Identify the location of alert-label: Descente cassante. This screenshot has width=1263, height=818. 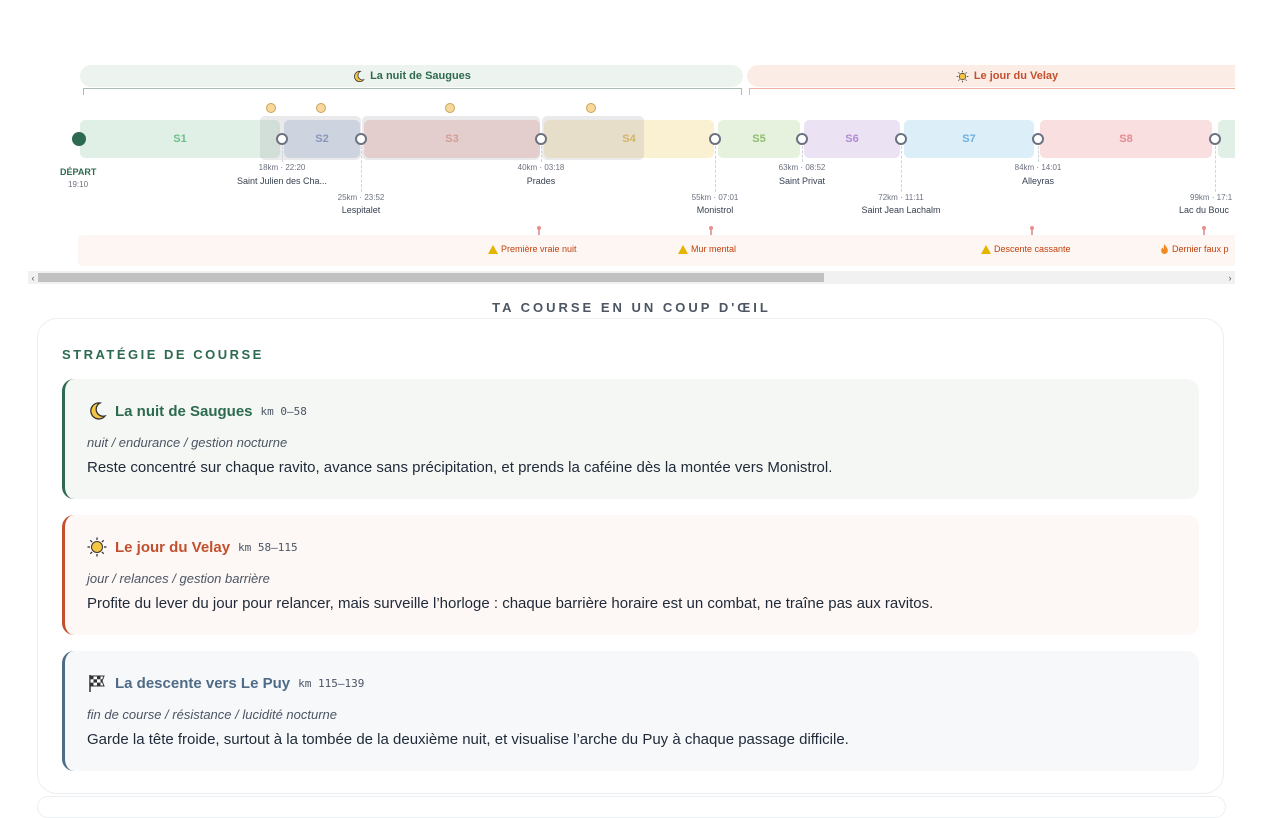
(1032, 249).